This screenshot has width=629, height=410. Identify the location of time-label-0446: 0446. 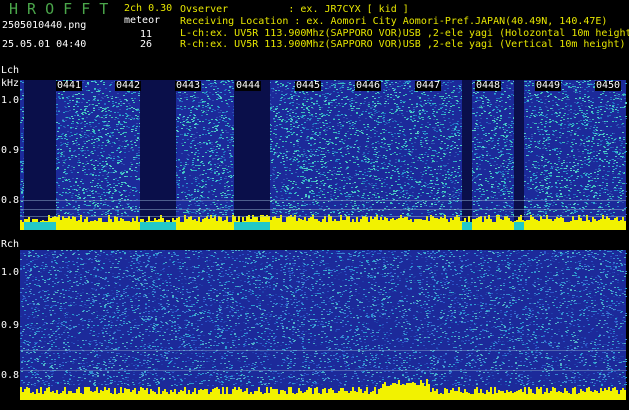
(368, 85).